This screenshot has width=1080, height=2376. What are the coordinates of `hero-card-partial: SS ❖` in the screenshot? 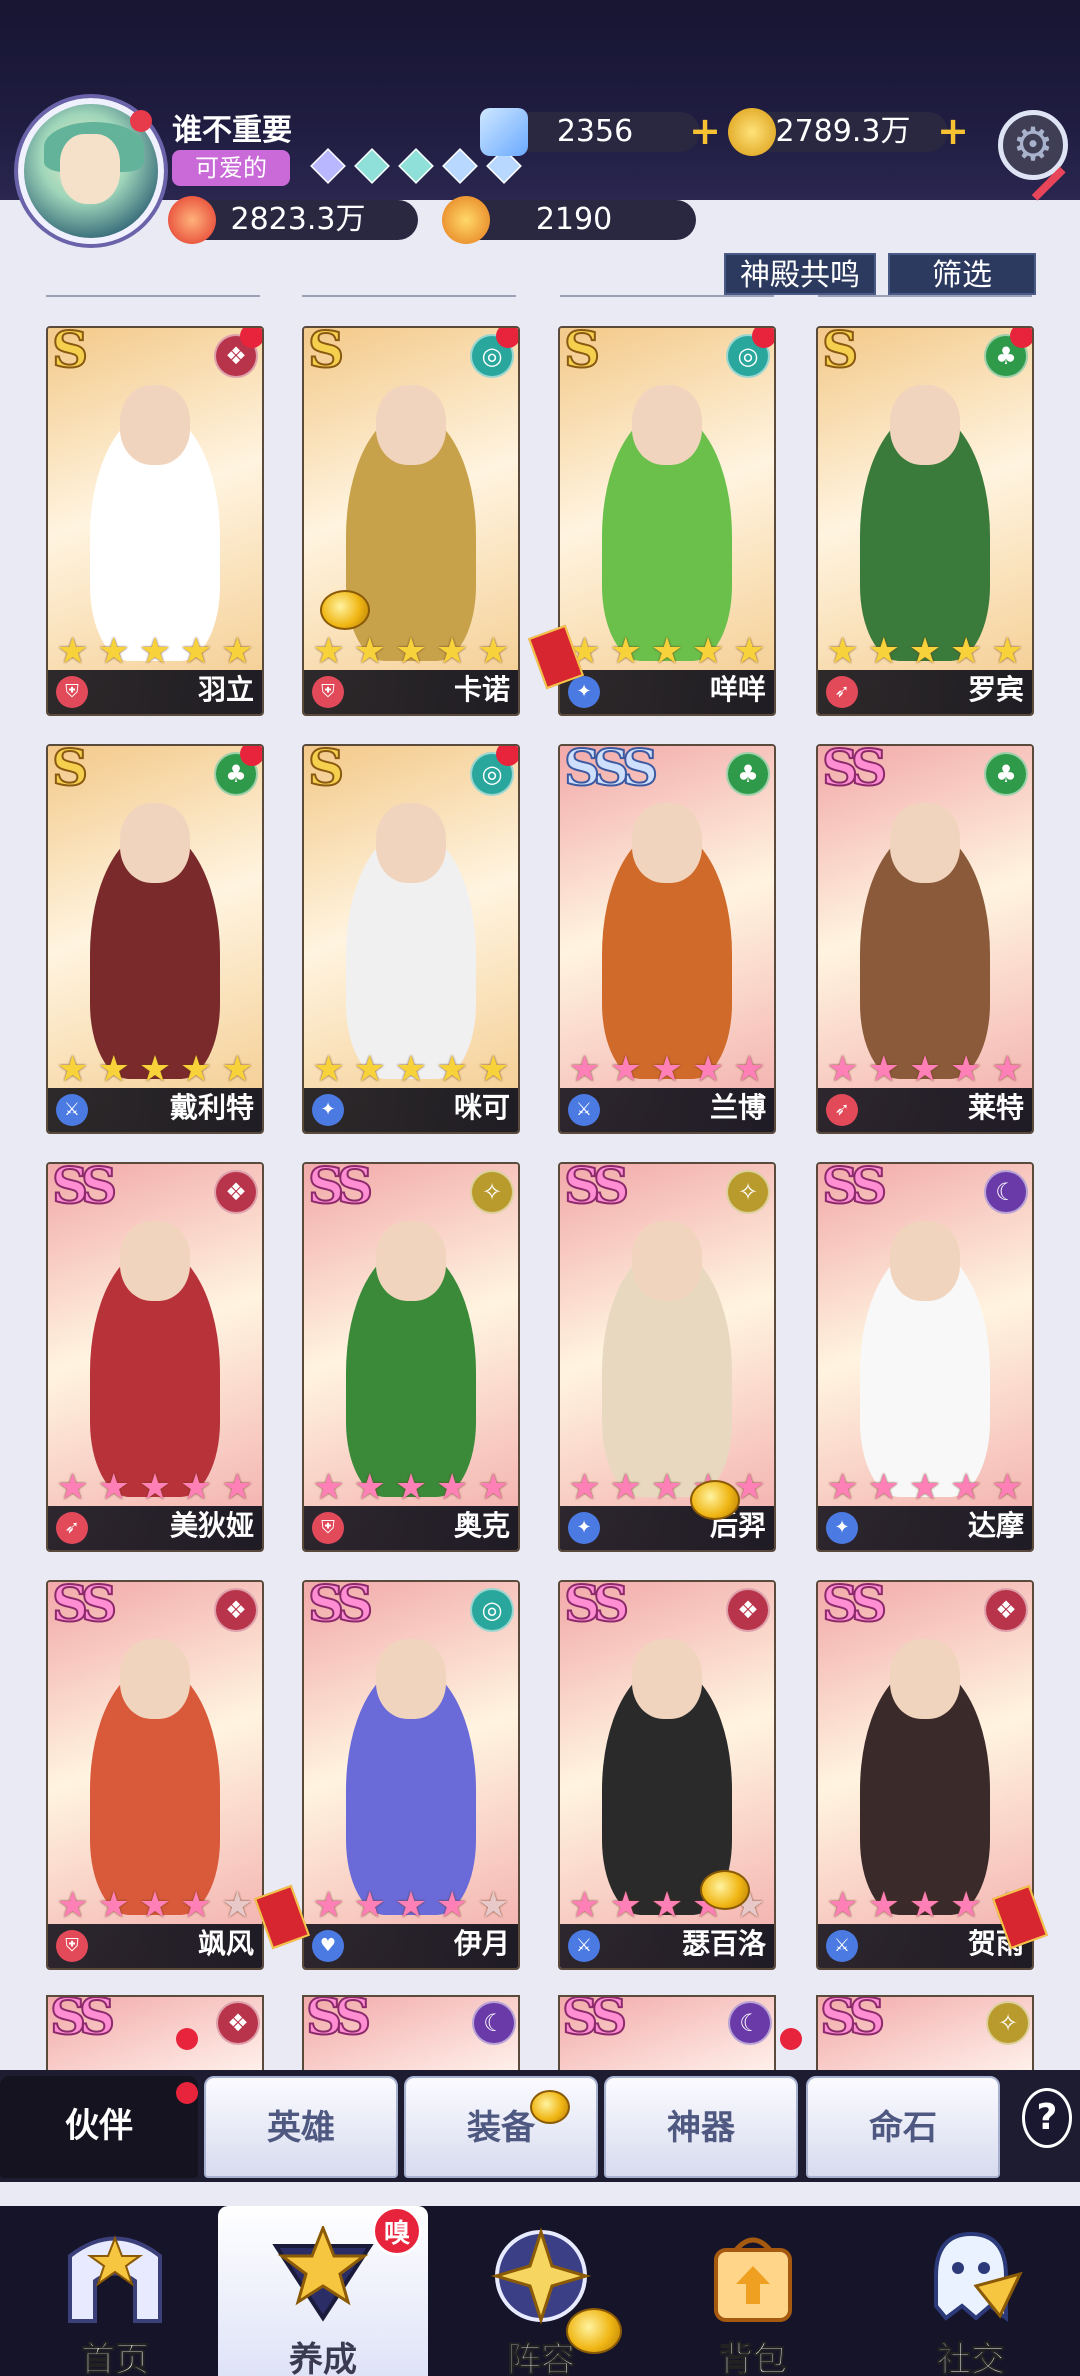 It's located at (155, 2032).